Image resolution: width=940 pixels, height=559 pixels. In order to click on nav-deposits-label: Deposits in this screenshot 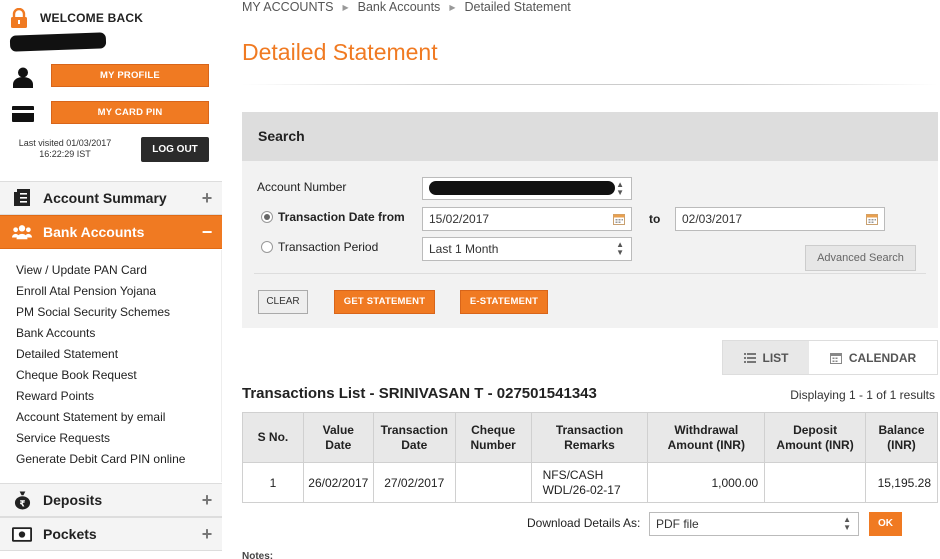, I will do `click(73, 500)`.